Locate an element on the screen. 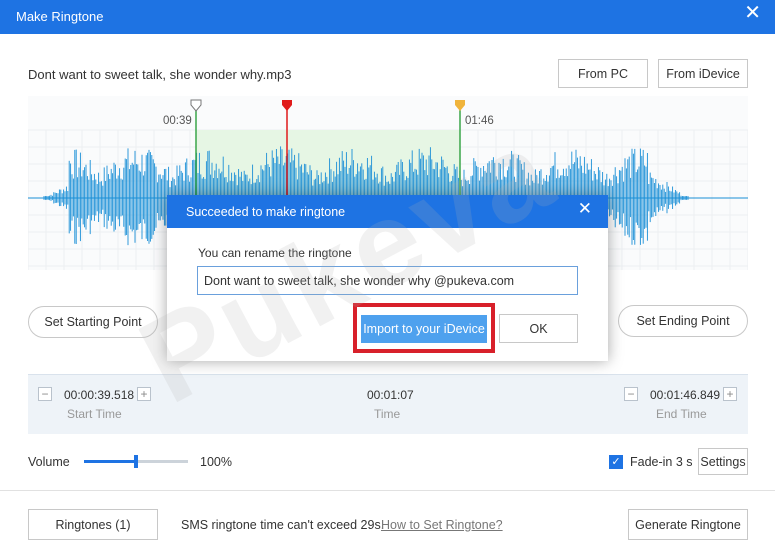 Image resolution: width=775 pixels, height=554 pixels. from-pc-button: From PC is located at coordinates (603, 73).